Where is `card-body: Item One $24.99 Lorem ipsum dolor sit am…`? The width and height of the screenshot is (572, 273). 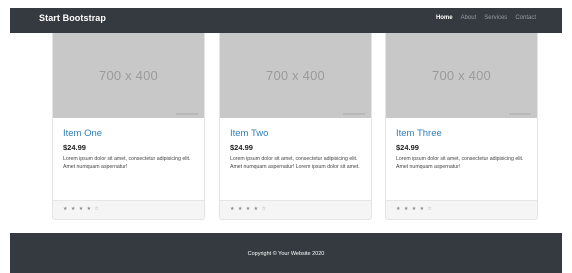 card-body: Item One $24.99 Lorem ipsum dolor sit am… is located at coordinates (128, 144).